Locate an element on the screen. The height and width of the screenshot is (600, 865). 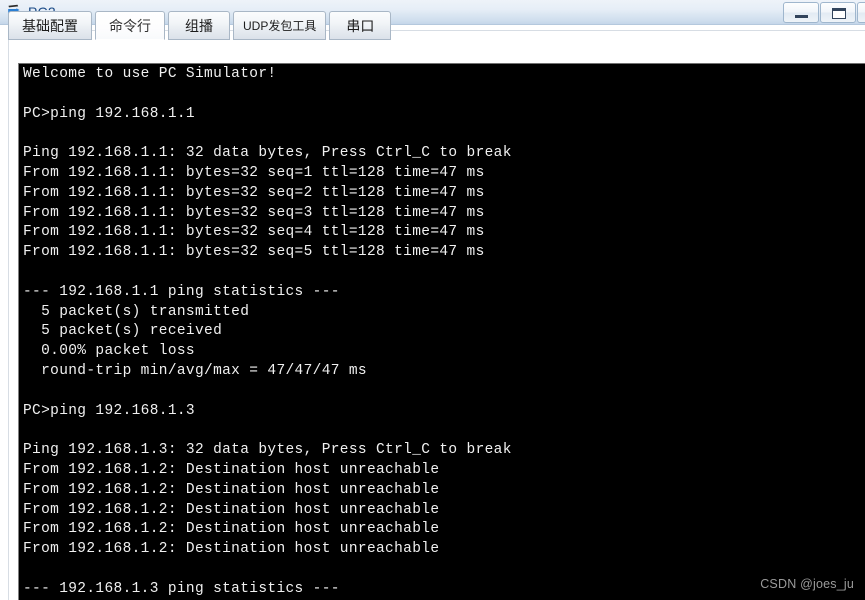
tab-multicast: 组播 is located at coordinates (199, 25).